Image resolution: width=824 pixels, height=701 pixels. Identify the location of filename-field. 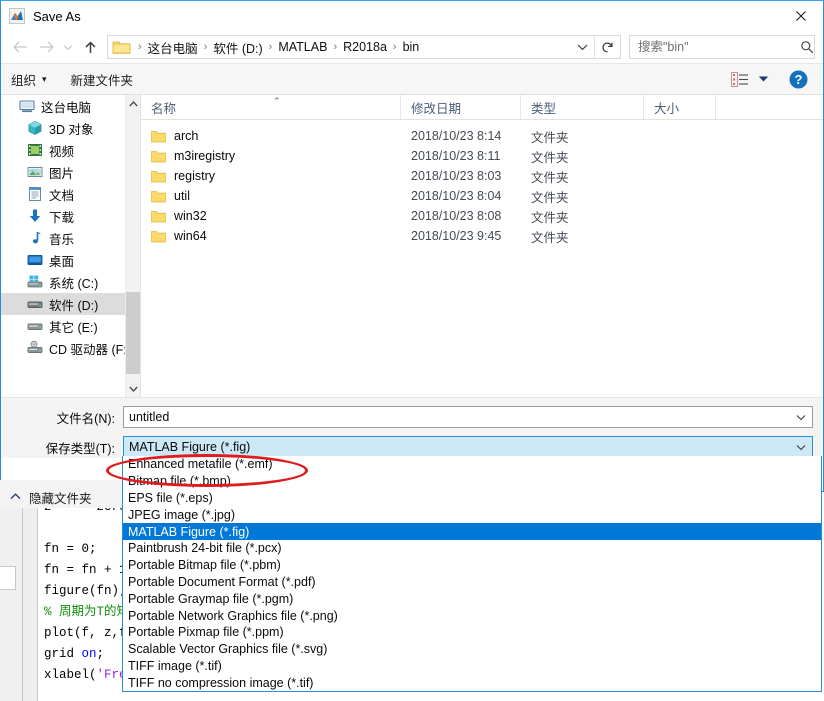
(468, 417).